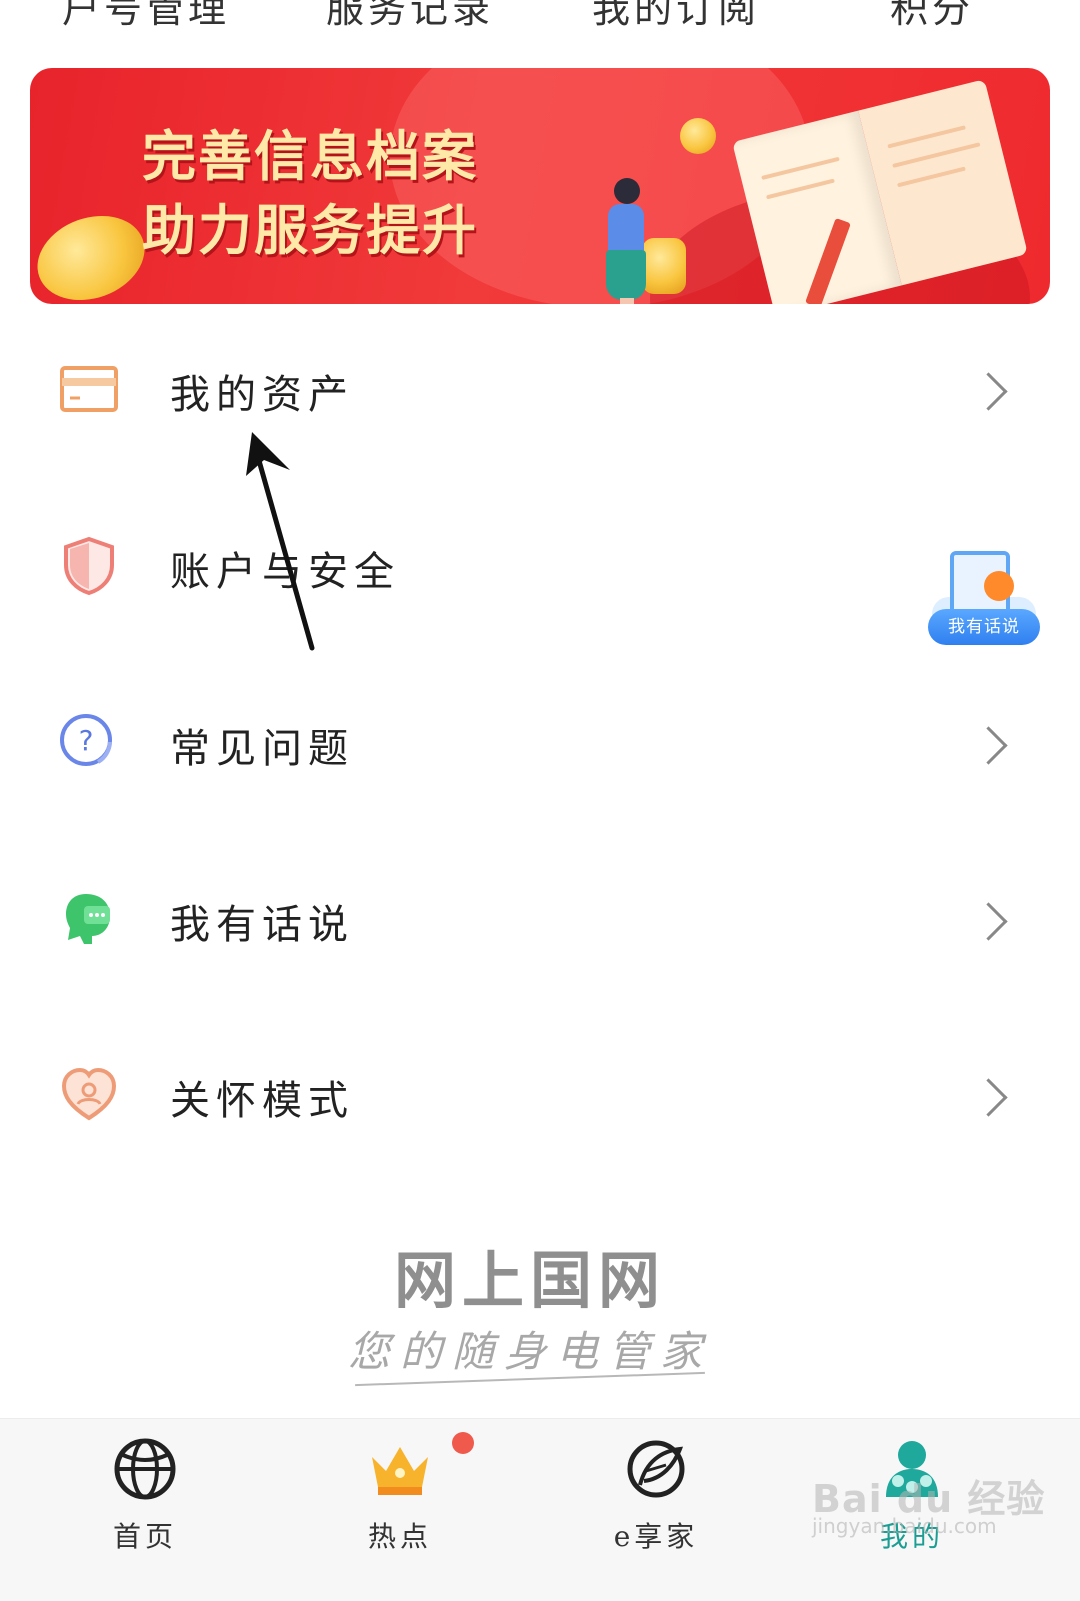 The image size is (1080, 1601). Describe the element at coordinates (529, 1351) in the screenshot. I see `brand-slogan: 您的随身电管家` at that location.